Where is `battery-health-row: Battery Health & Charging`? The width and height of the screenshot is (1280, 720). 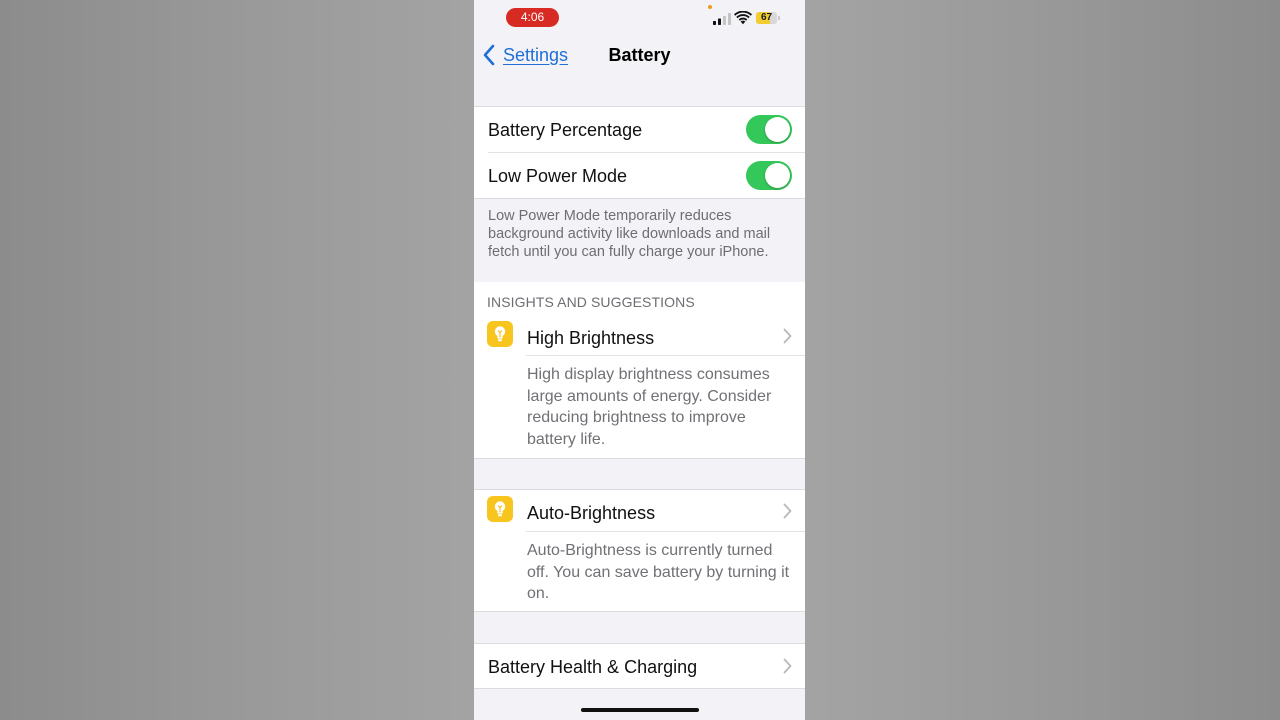
battery-health-row: Battery Health & Charging is located at coordinates (639, 667).